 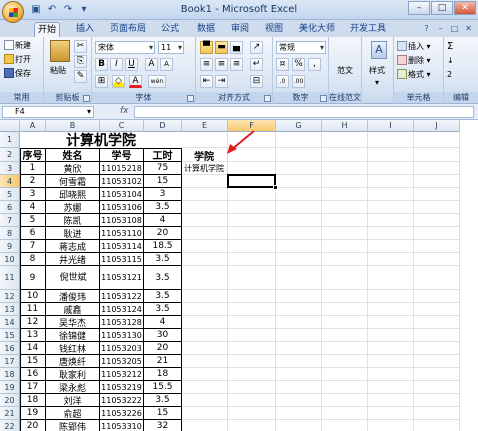 I want to click on table-cell: 11053115, so click(x=122, y=259).